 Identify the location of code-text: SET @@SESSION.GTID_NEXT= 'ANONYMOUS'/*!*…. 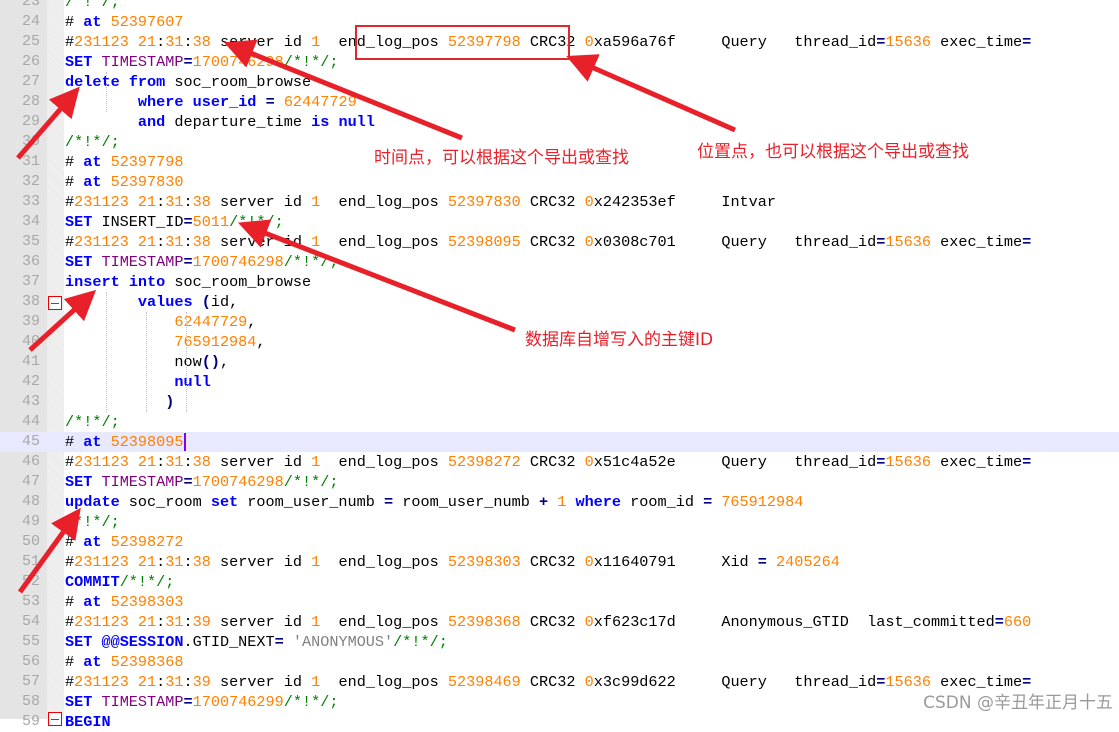
(256, 642).